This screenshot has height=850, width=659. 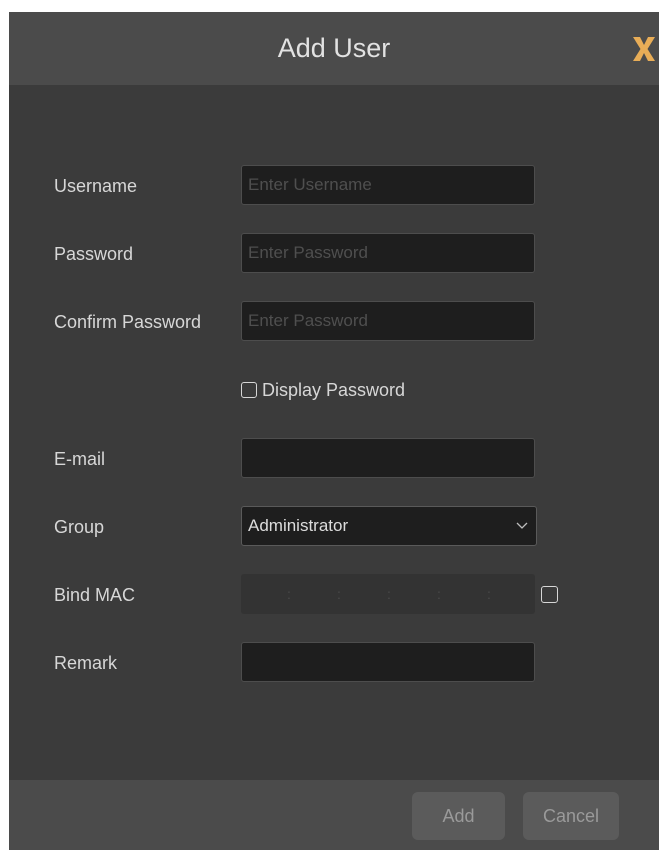 I want to click on remark-field-box, so click(x=388, y=662).